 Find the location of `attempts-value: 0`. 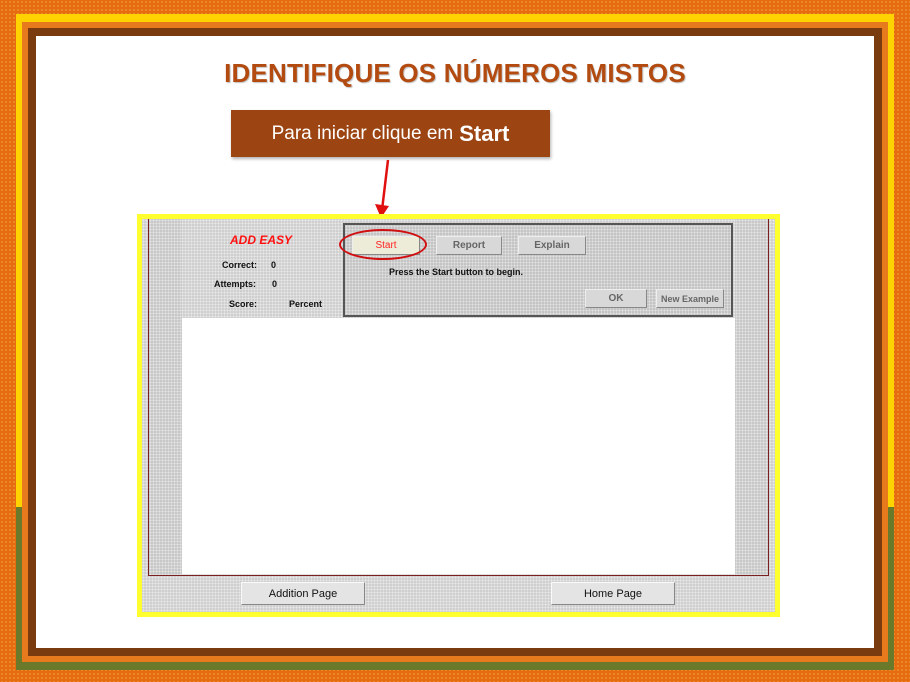

attempts-value: 0 is located at coordinates (275, 284).